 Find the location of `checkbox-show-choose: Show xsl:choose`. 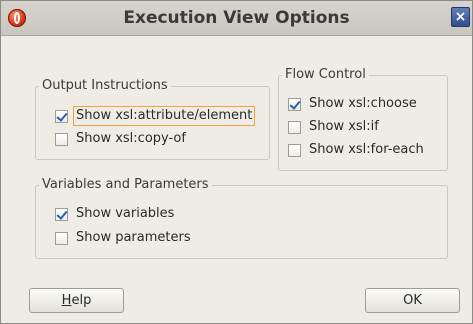

checkbox-show-choose: Show xsl:choose is located at coordinates (353, 104).